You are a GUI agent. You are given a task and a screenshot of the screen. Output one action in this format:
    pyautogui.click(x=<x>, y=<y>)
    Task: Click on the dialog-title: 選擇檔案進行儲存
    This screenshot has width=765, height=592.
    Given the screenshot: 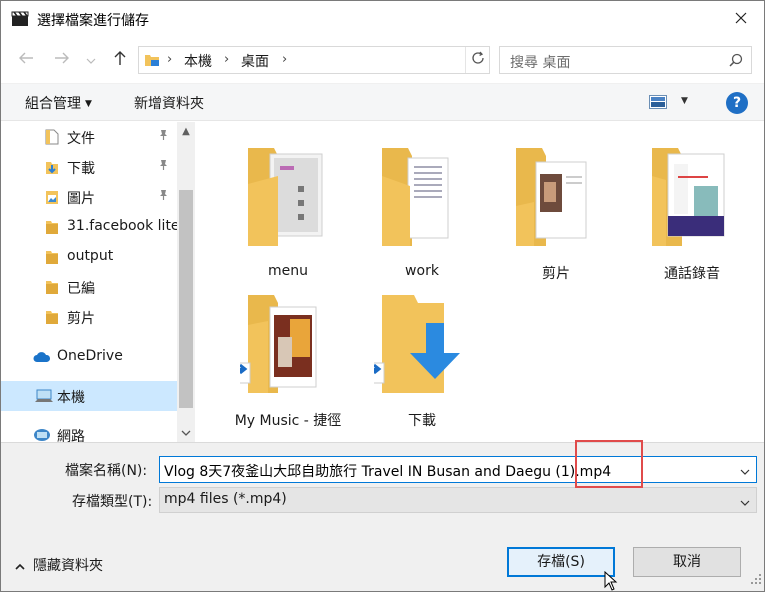 What is the action you would take?
    pyautogui.click(x=93, y=21)
    